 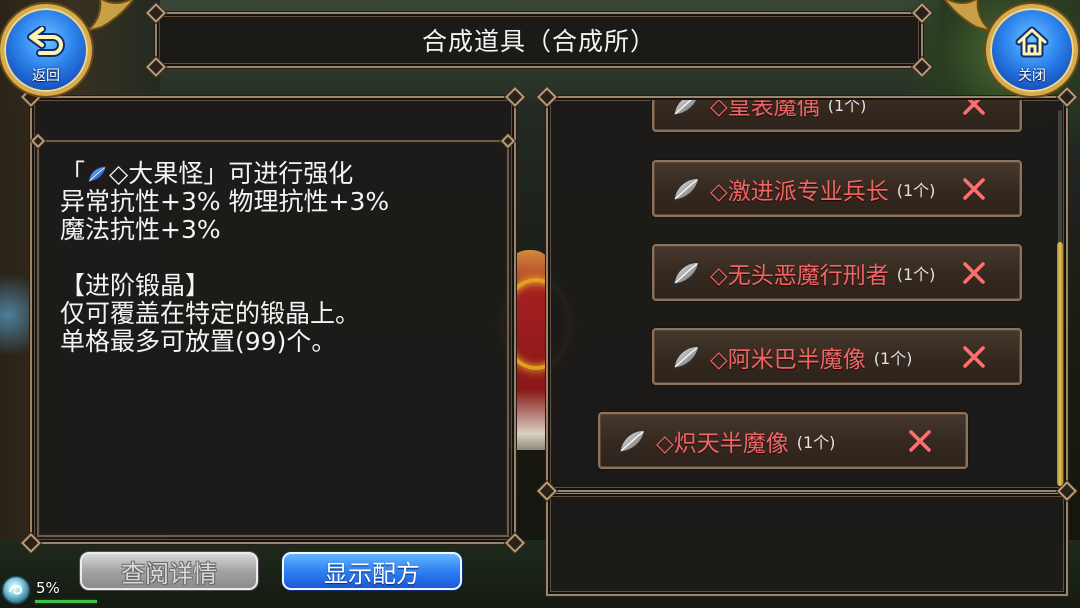 What do you see at coordinates (278, 173) in the screenshot?
I see `target-suffix: 」可进行强化` at bounding box center [278, 173].